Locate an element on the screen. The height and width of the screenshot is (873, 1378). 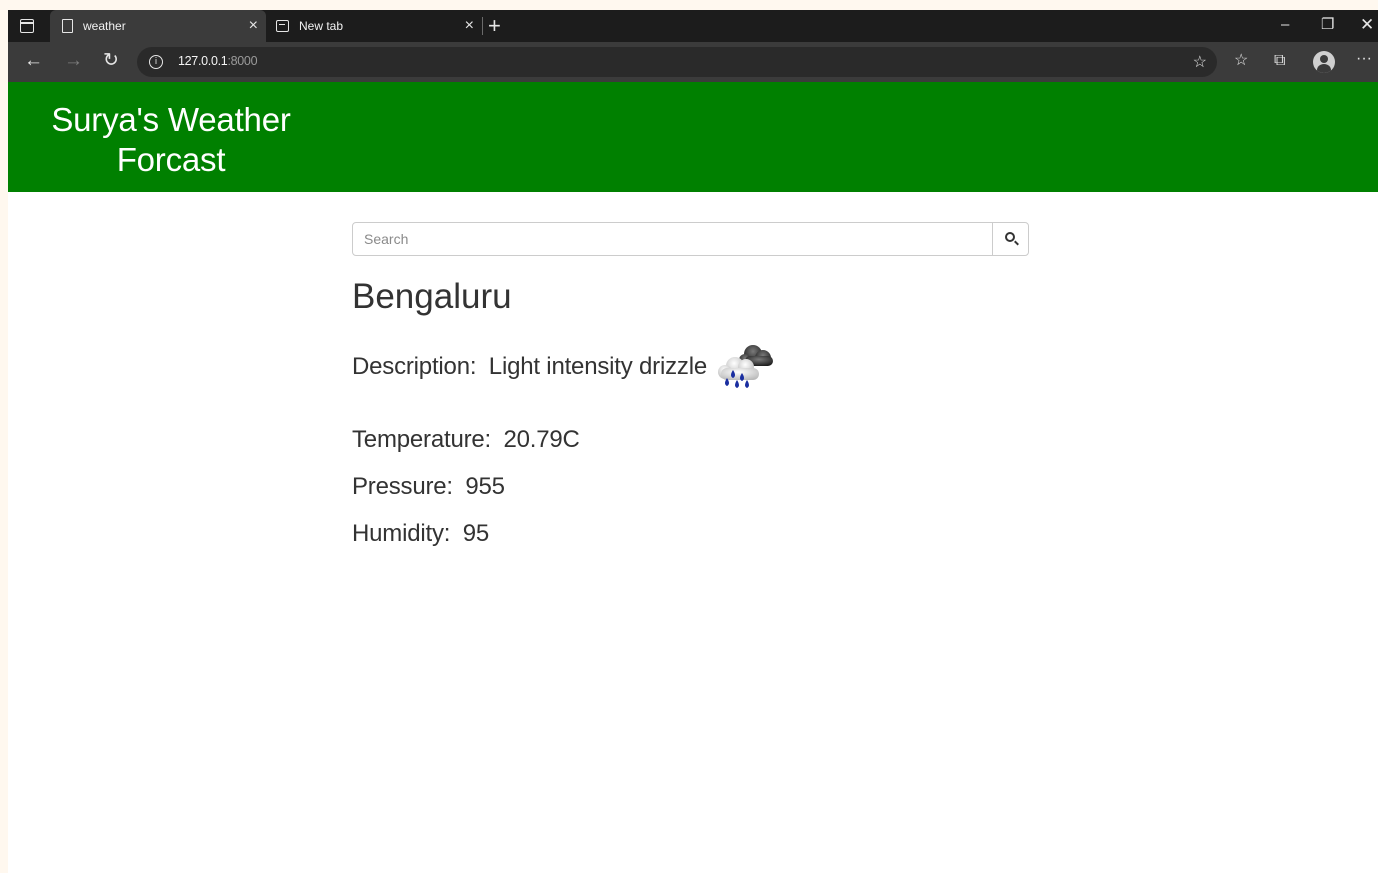
forward-arrow-icon: → is located at coordinates (73, 61).